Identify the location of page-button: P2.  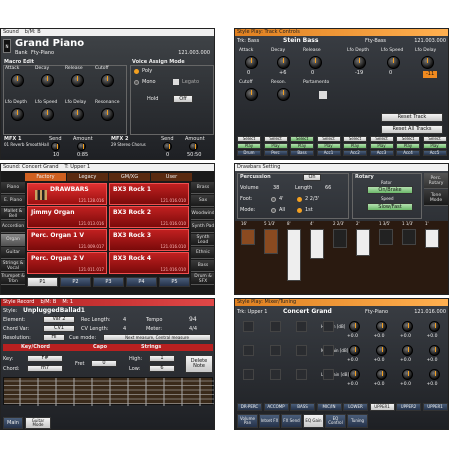
(75, 282).